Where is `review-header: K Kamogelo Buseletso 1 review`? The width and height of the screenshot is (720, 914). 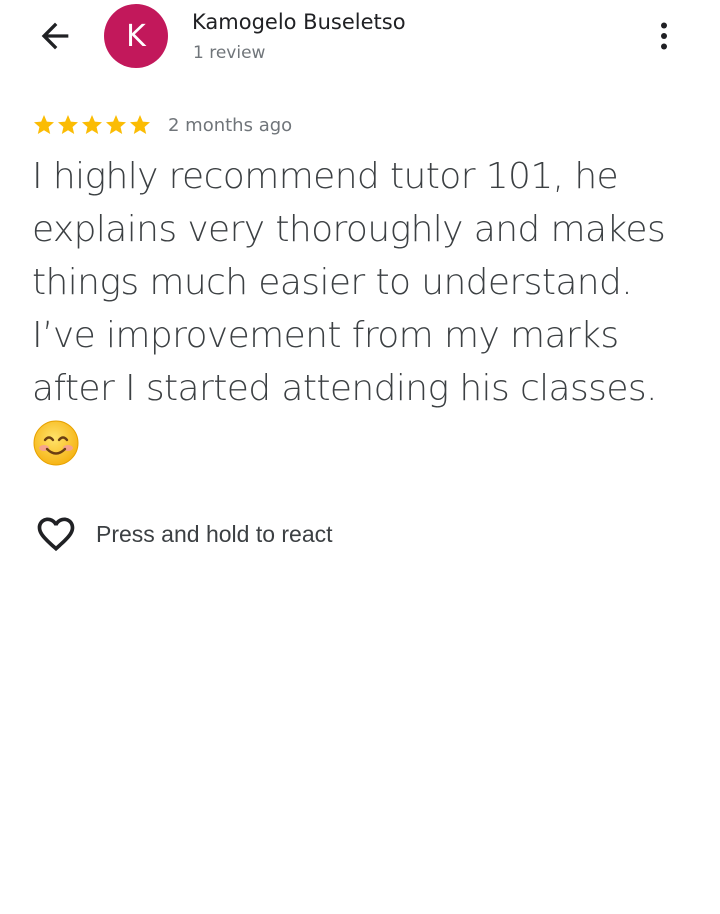 review-header: K Kamogelo Buseletso 1 review is located at coordinates (360, 40).